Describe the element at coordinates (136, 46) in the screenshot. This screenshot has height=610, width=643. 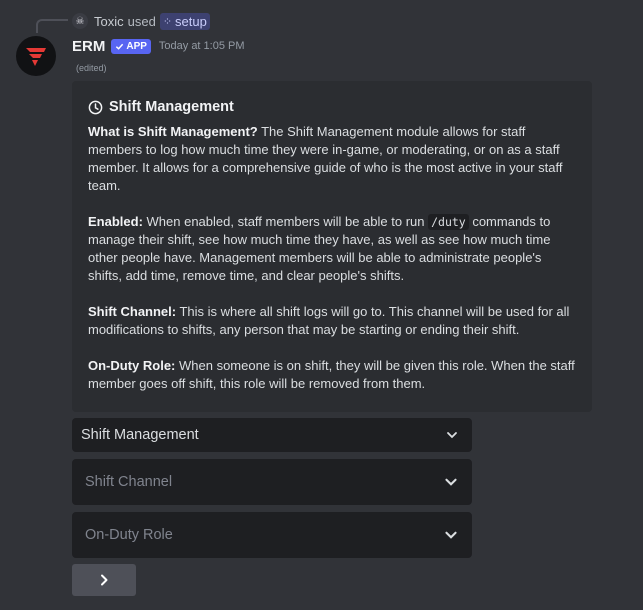
I see `app-badge-label: APP` at that location.